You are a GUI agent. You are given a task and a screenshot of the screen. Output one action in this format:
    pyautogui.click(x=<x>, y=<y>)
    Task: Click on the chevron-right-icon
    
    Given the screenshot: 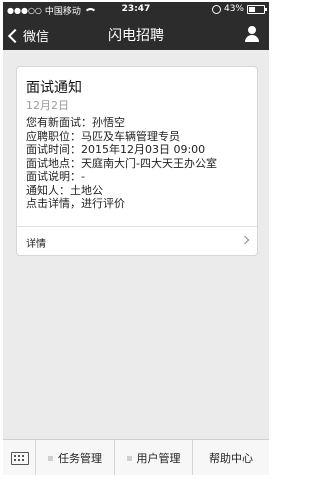 What is the action you would take?
    pyautogui.click(x=245, y=240)
    